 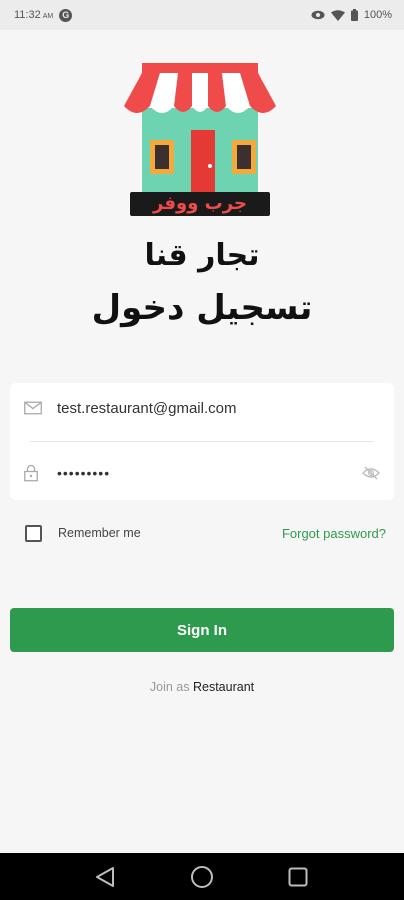 What do you see at coordinates (66, 15) in the screenshot?
I see `app-notification-icon: G` at bounding box center [66, 15].